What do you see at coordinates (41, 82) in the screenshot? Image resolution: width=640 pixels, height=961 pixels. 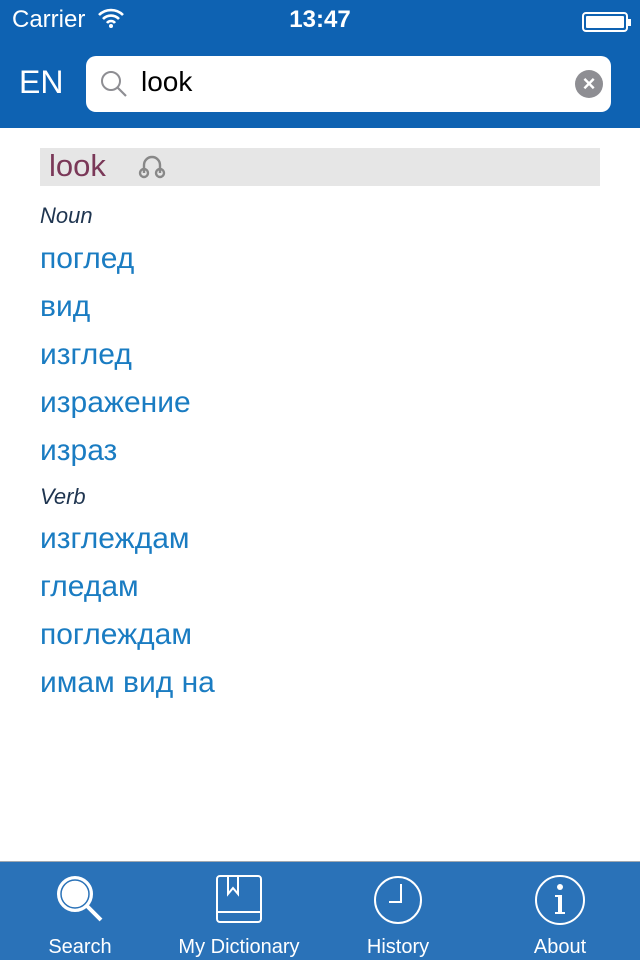 I see `language-toggle: EN` at bounding box center [41, 82].